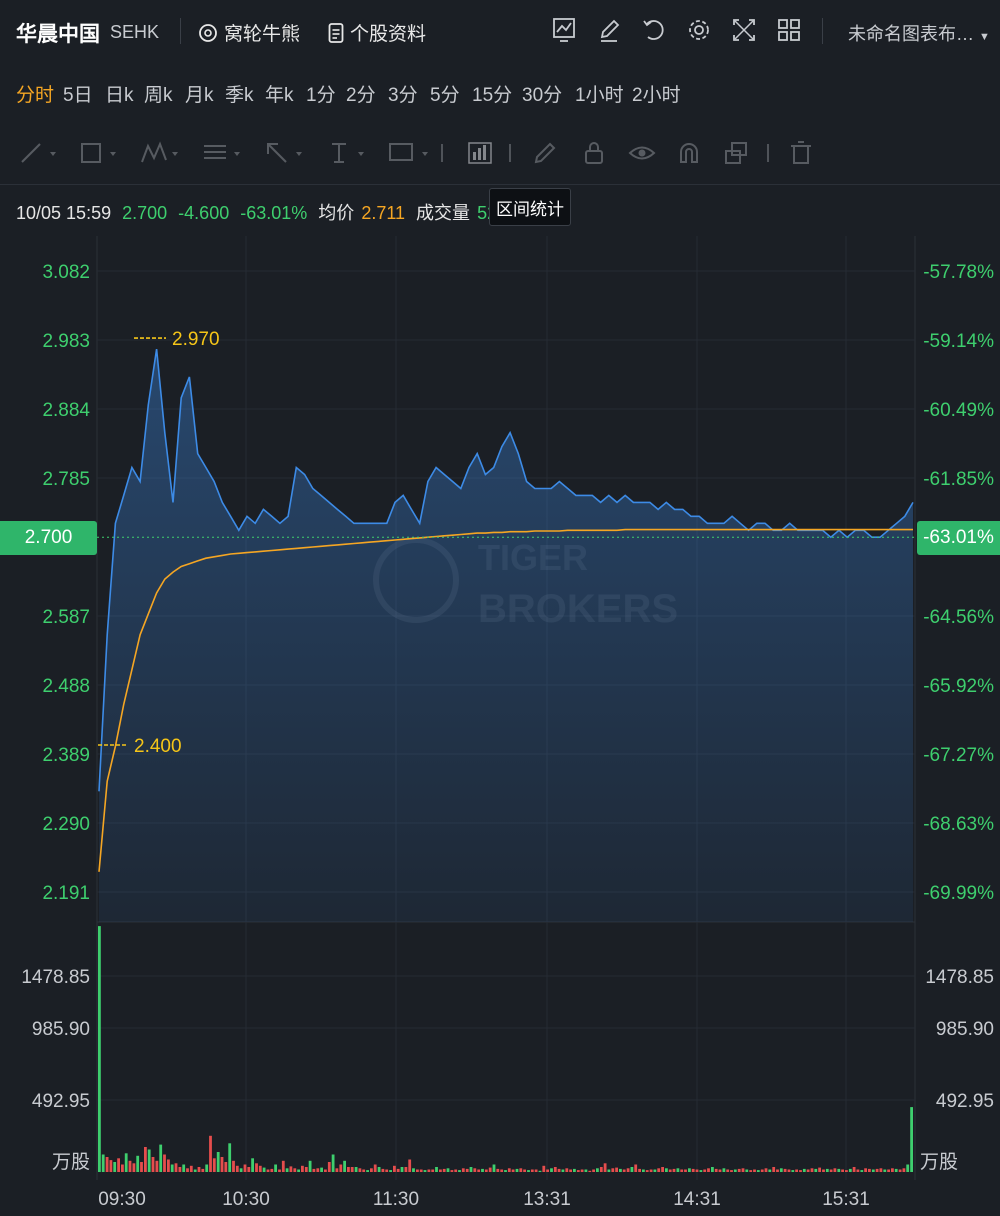  Describe the element at coordinates (654, 32) in the screenshot. I see `replay-icon` at that location.